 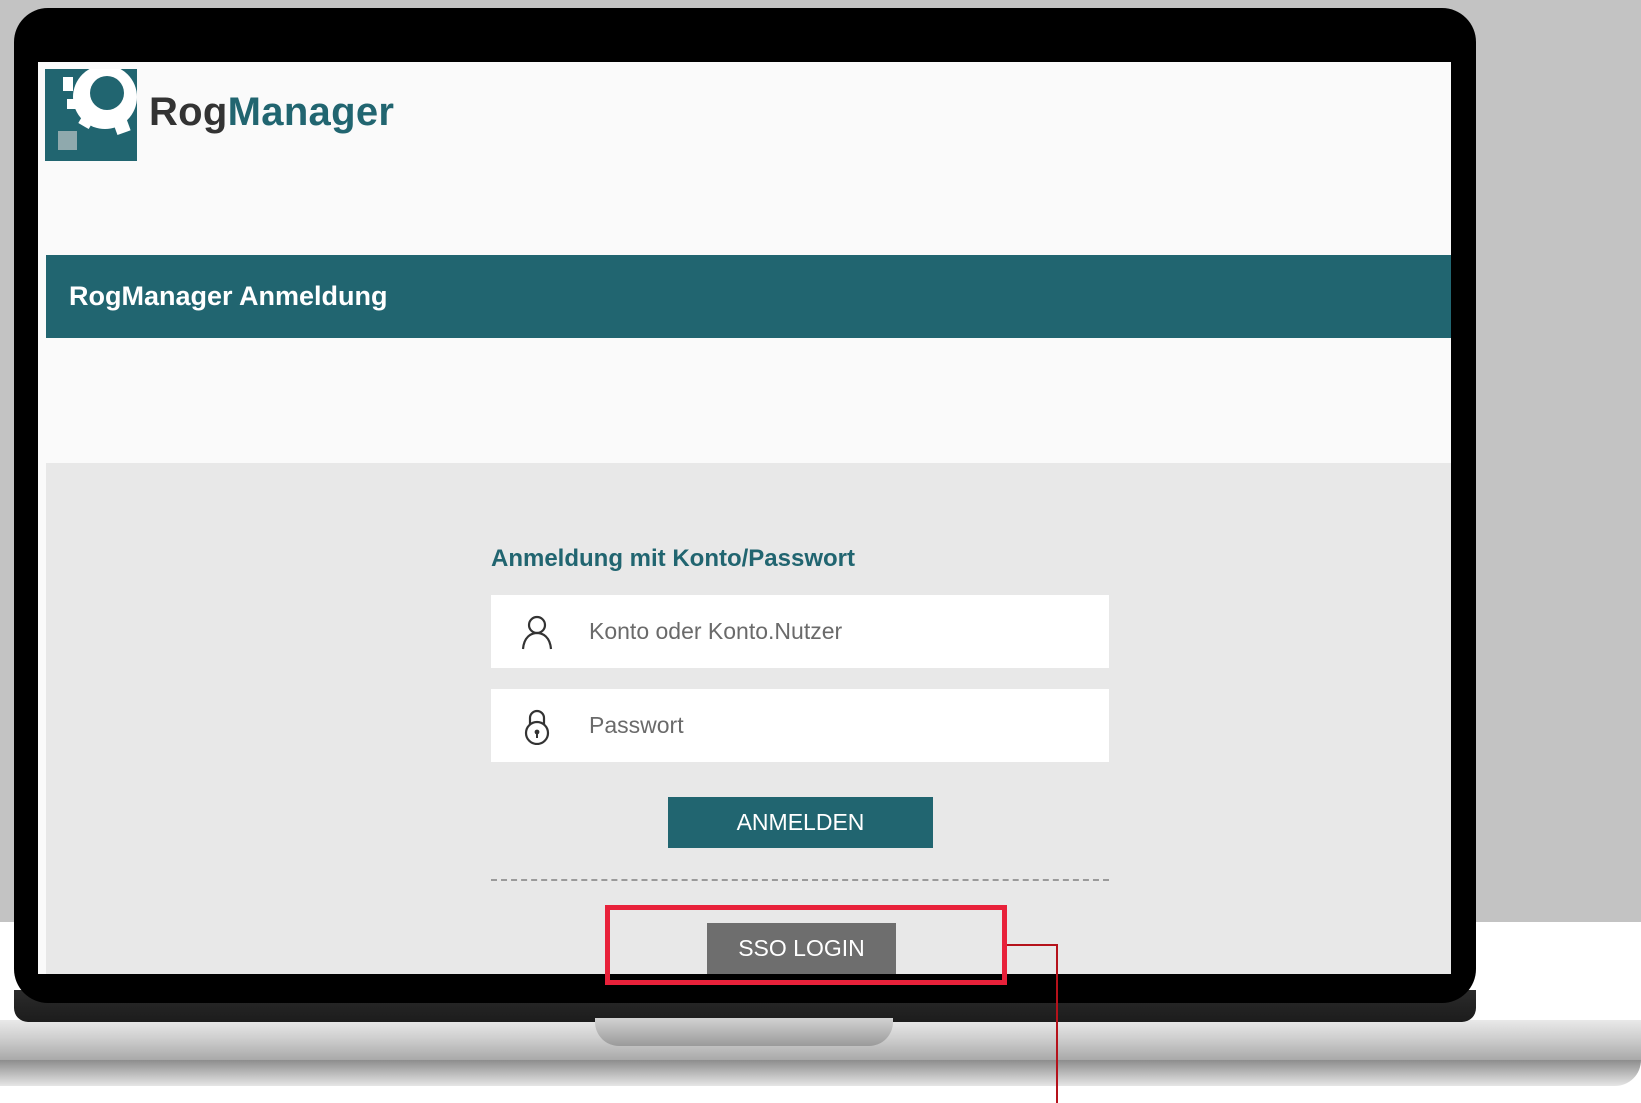 I want to click on laptop-notch, so click(x=744, y=1032).